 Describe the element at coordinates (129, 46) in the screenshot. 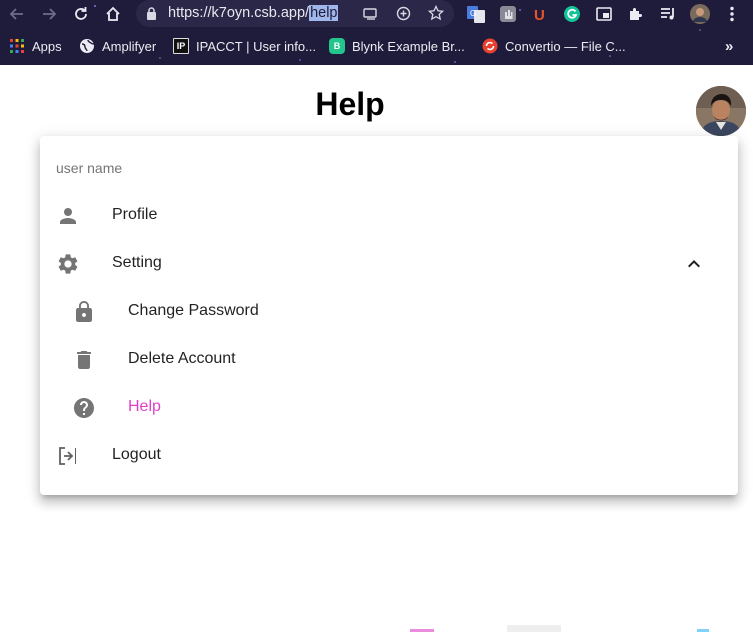

I see `bookmark-label: Amplifyer` at that location.